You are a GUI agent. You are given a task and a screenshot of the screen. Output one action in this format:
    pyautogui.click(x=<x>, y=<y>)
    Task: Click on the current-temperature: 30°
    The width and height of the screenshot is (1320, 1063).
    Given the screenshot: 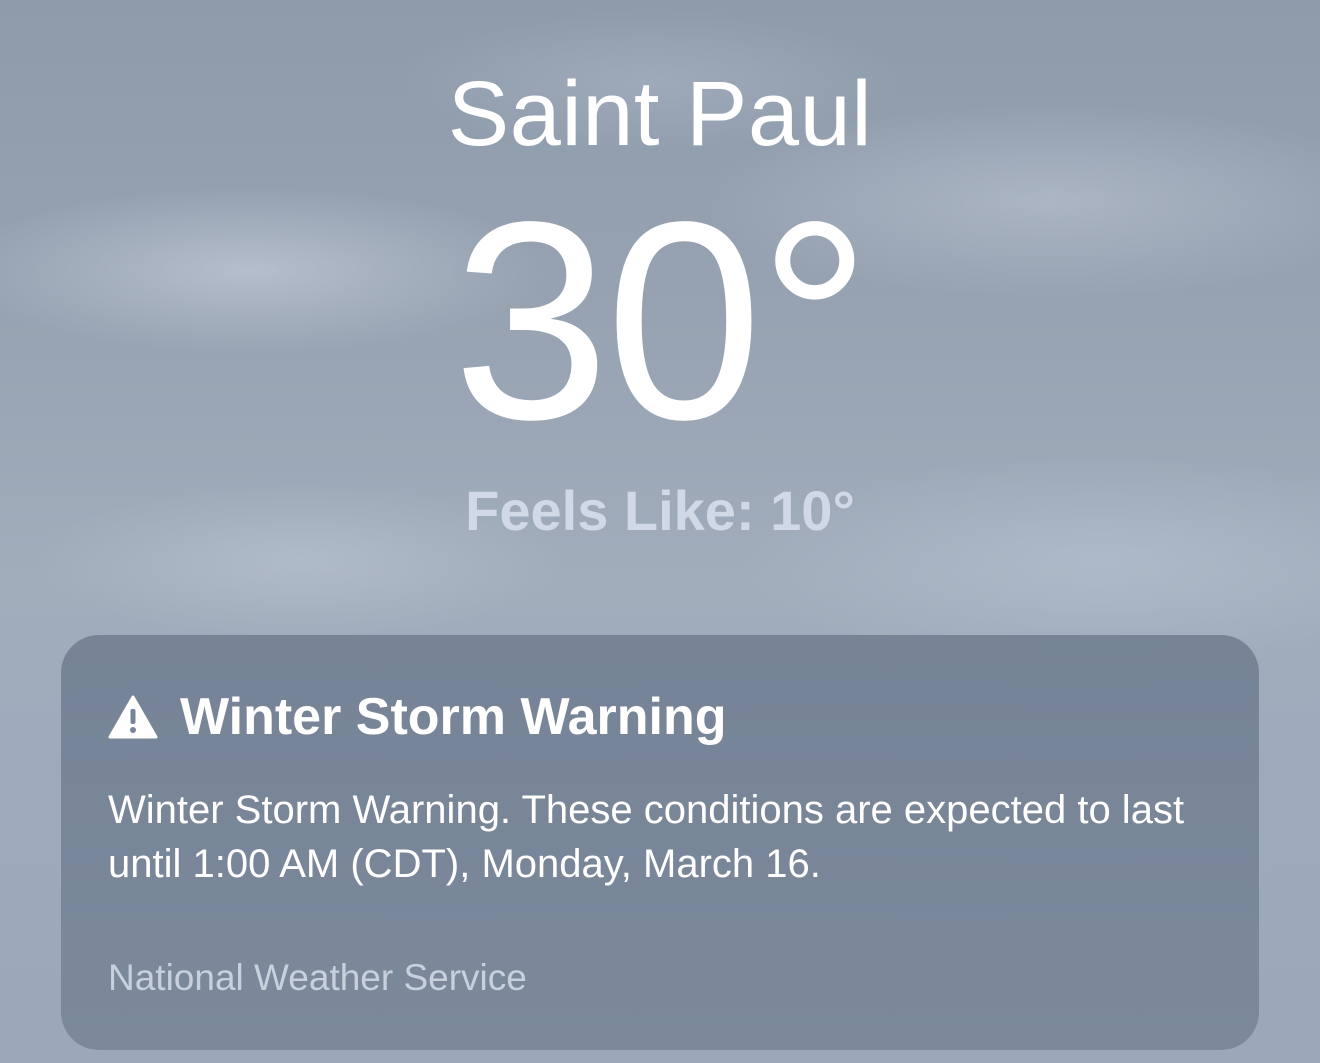 What is the action you would take?
    pyautogui.click(x=661, y=320)
    